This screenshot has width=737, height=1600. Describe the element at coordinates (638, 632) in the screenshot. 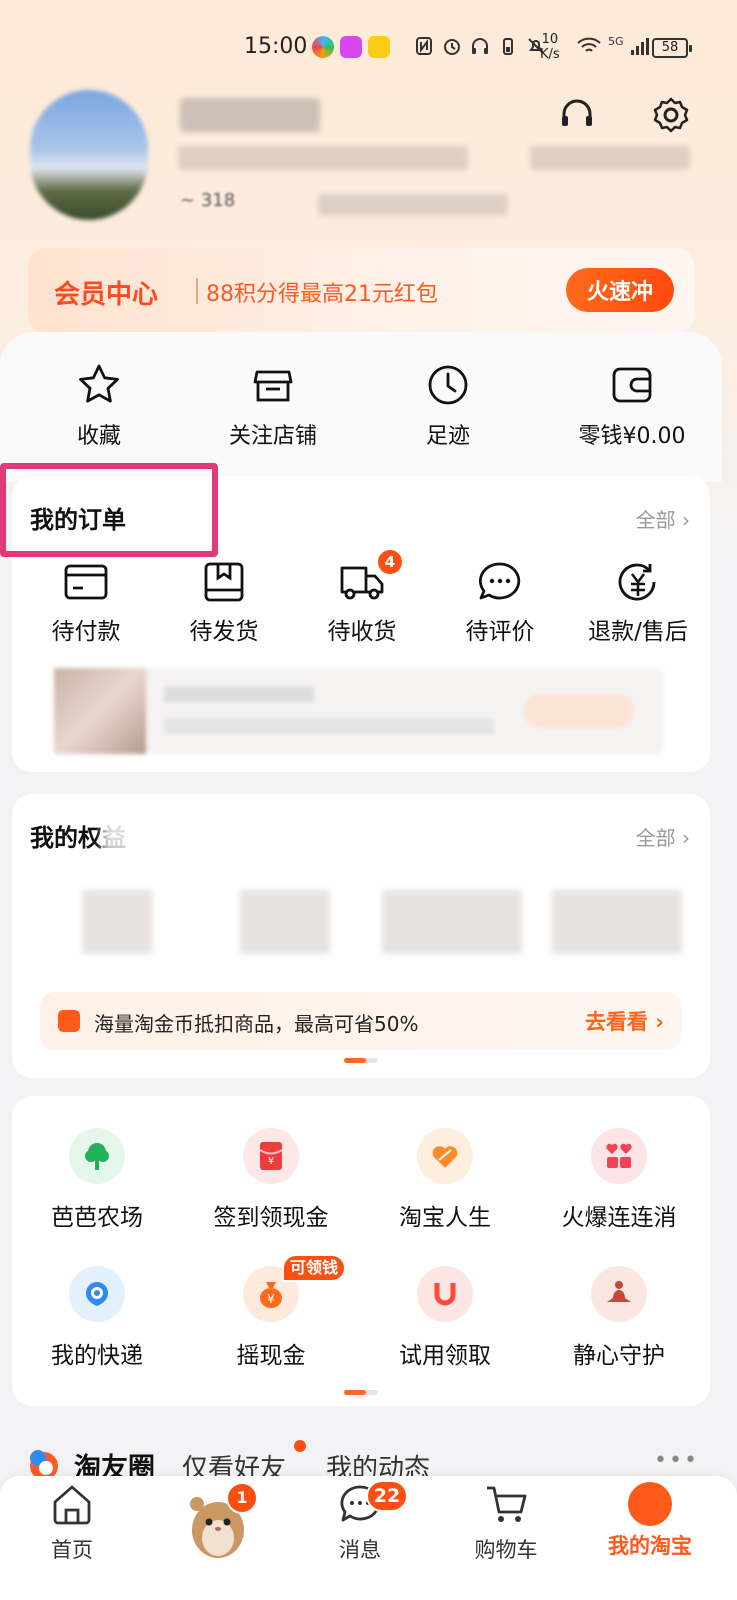

I see `order-label: 退款/售后` at that location.